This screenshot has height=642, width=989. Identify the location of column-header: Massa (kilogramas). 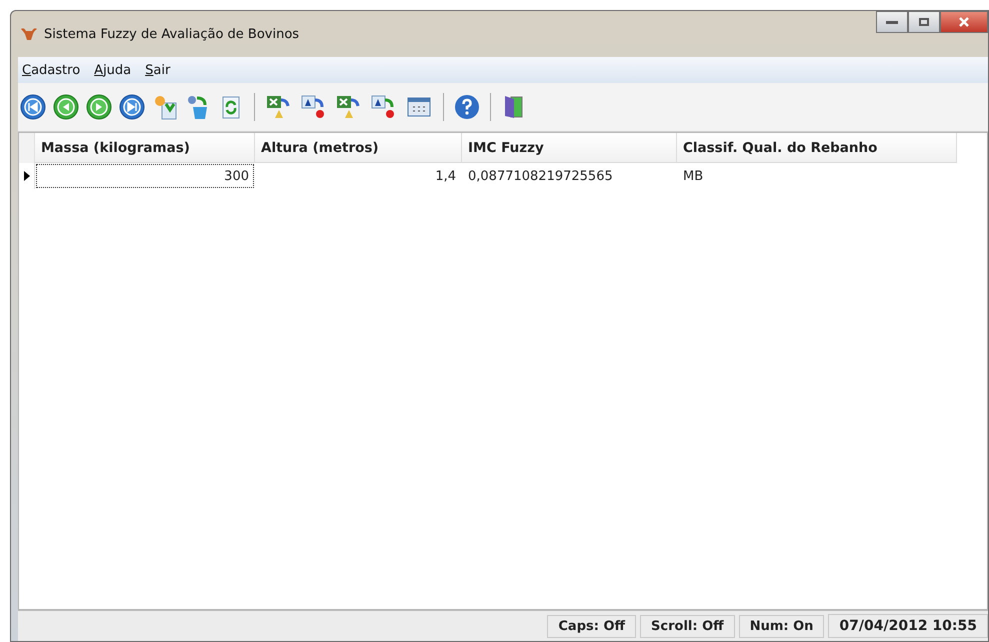
(145, 148).